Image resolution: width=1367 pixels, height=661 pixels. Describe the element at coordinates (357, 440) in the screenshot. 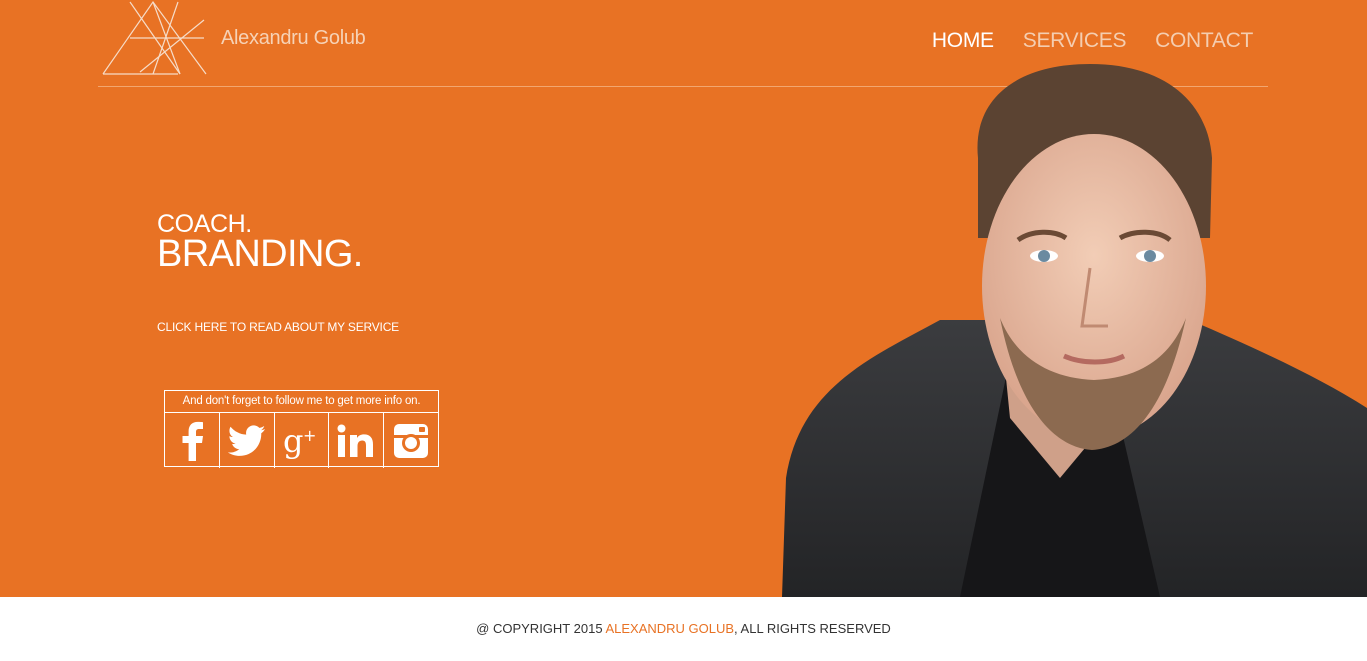

I see `linkedin-icon` at that location.